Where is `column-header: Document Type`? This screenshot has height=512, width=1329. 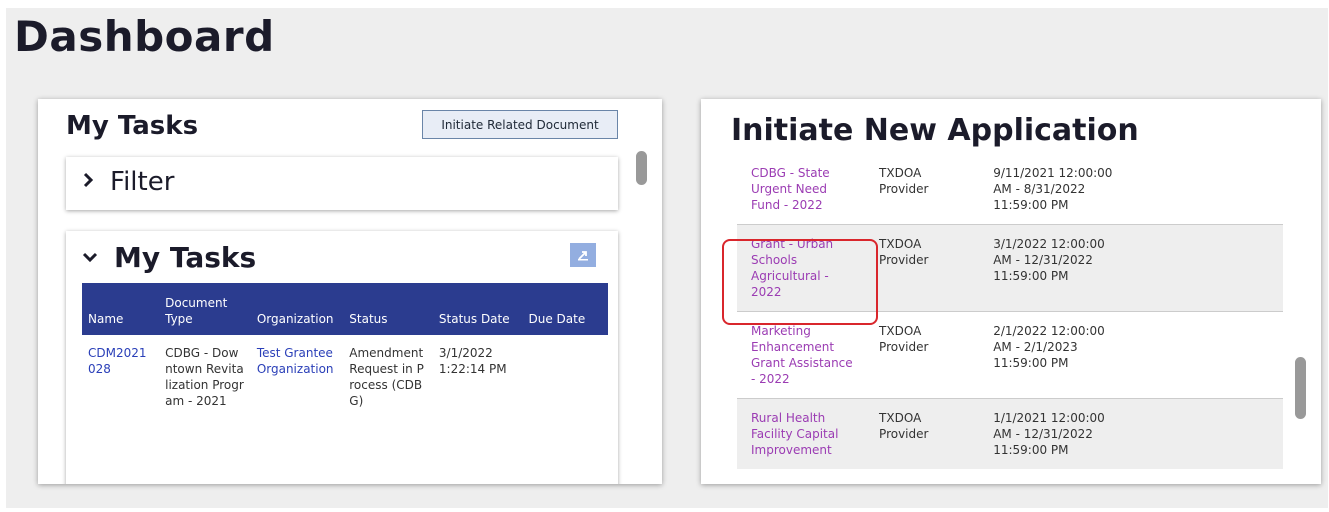
column-header: Document Type is located at coordinates (205, 309).